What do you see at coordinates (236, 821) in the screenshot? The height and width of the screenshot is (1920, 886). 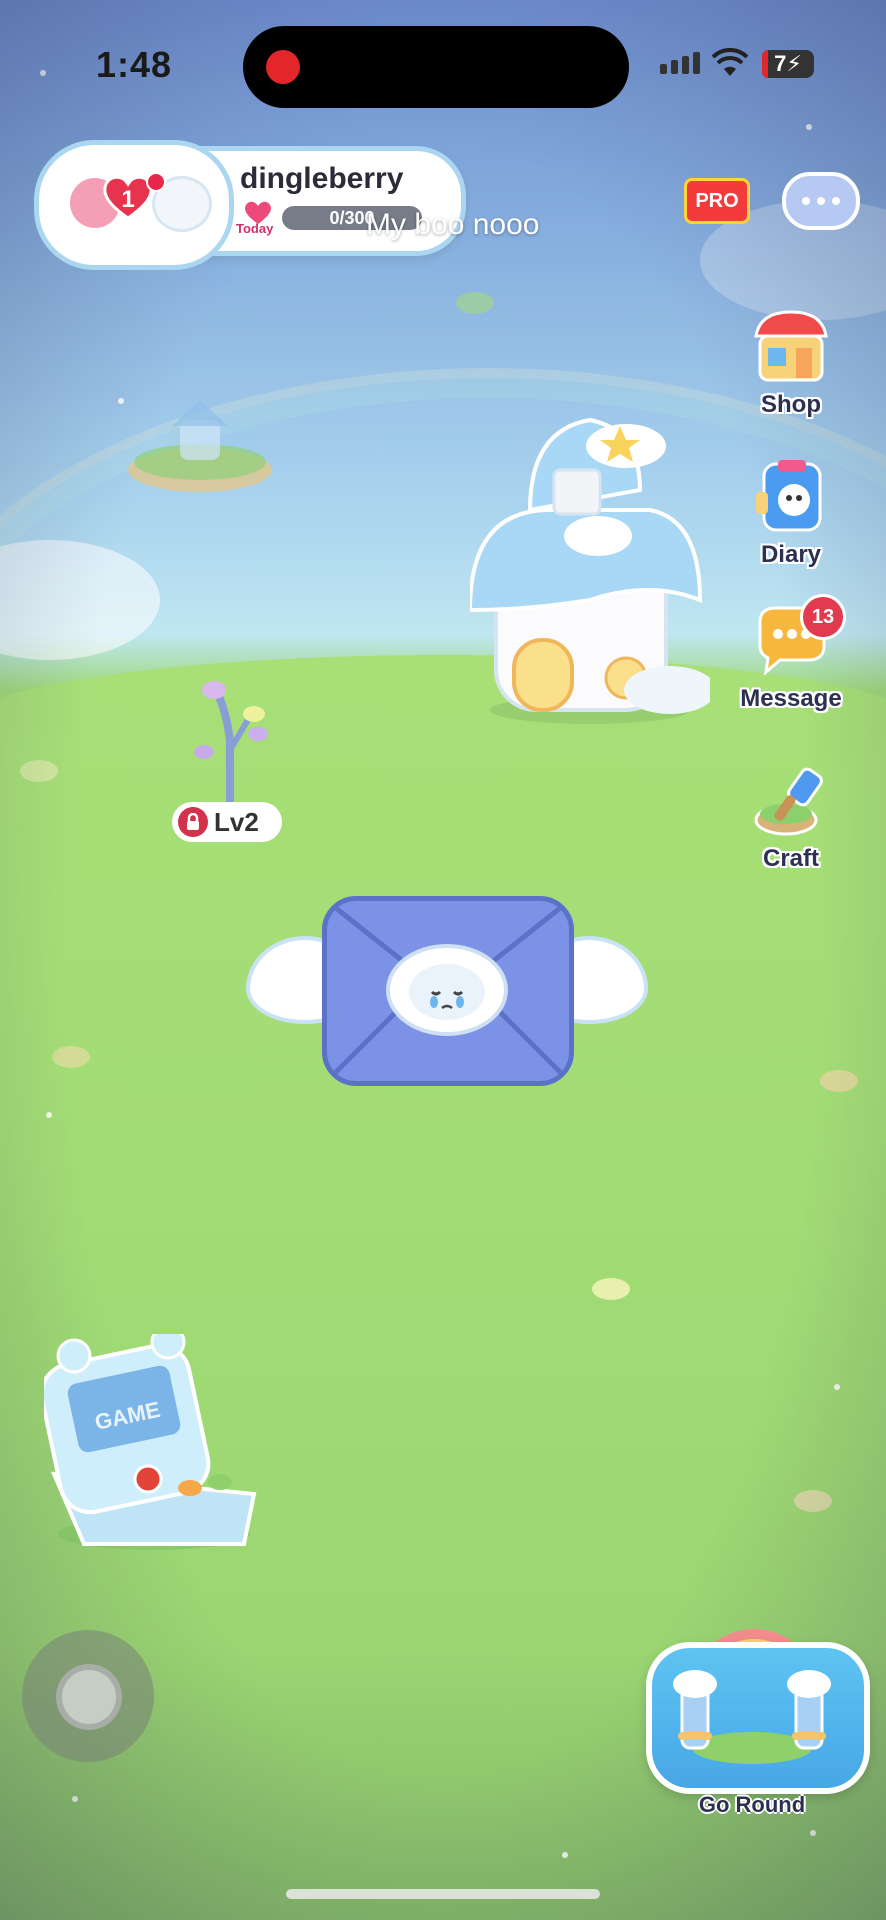 I see `tree-level-text: Lv2` at bounding box center [236, 821].